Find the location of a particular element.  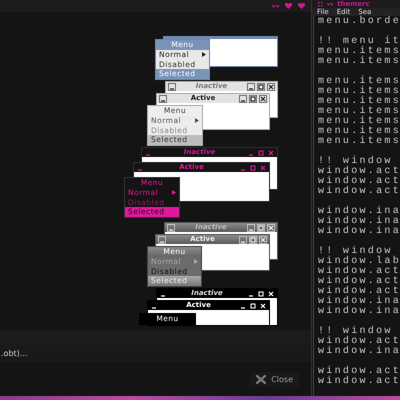

code-line: !! menu it is located at coordinates (359, 42).